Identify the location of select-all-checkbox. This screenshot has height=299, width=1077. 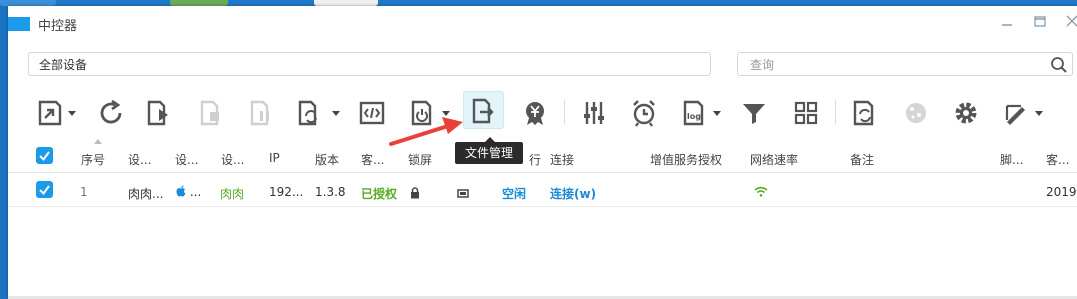
(44, 155).